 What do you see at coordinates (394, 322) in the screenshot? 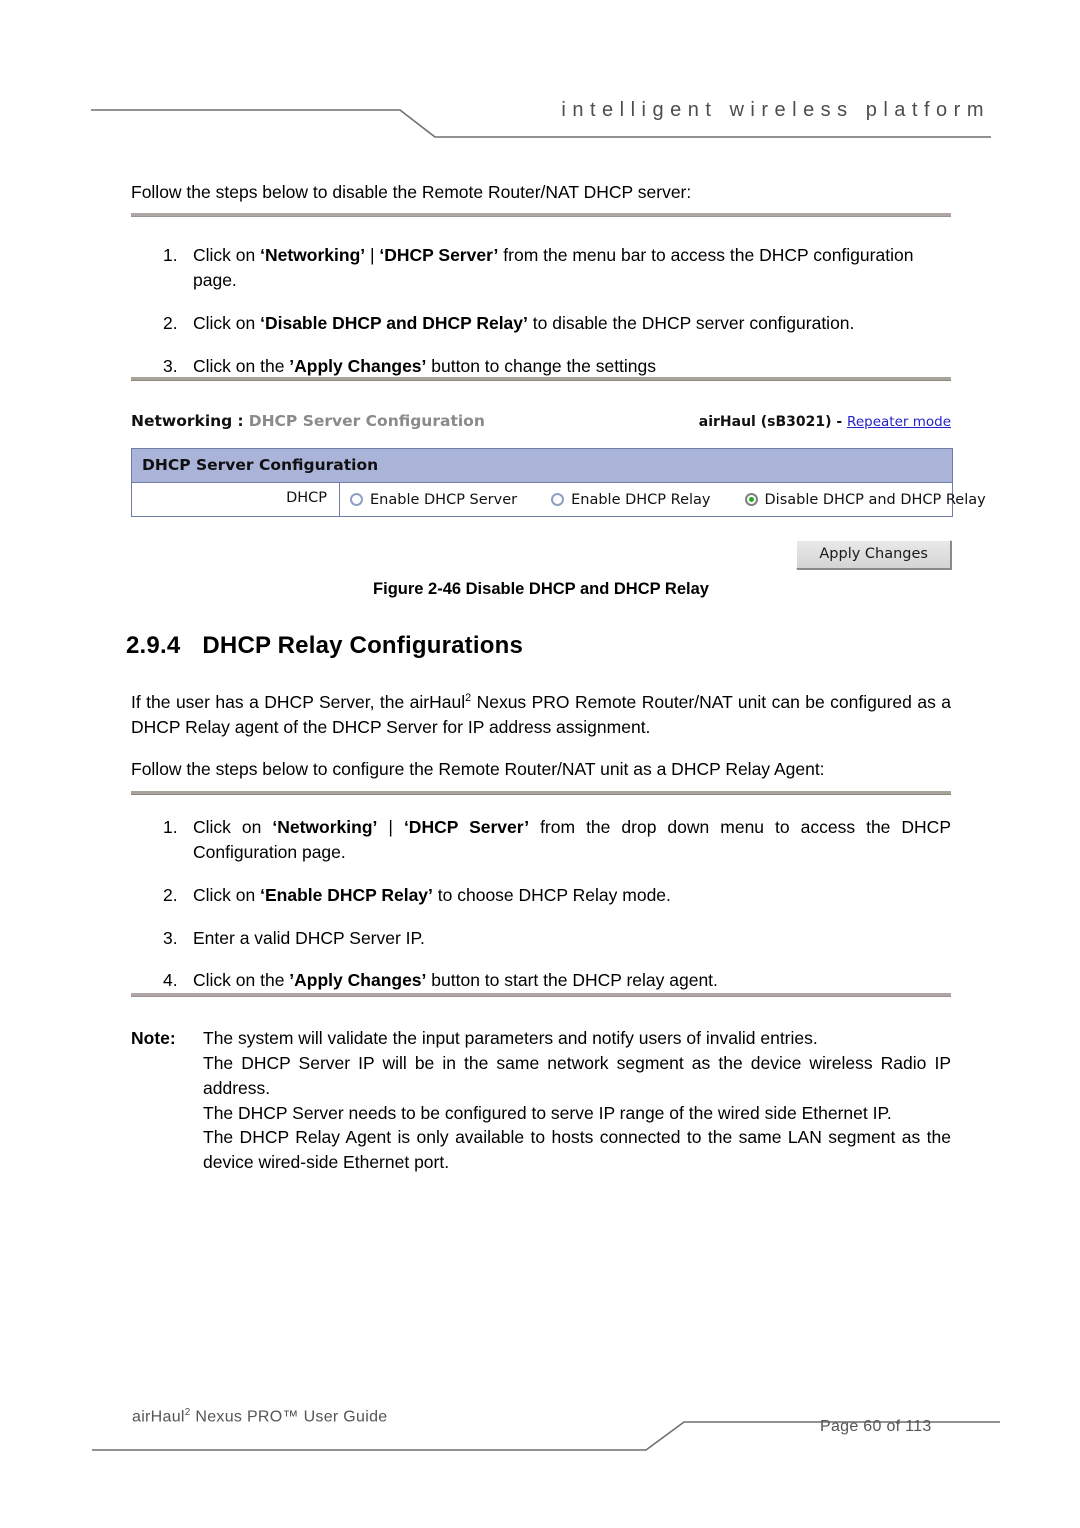
I see `step-emphasis: ‘Disable DHCP and DHCP Relay’` at bounding box center [394, 322].